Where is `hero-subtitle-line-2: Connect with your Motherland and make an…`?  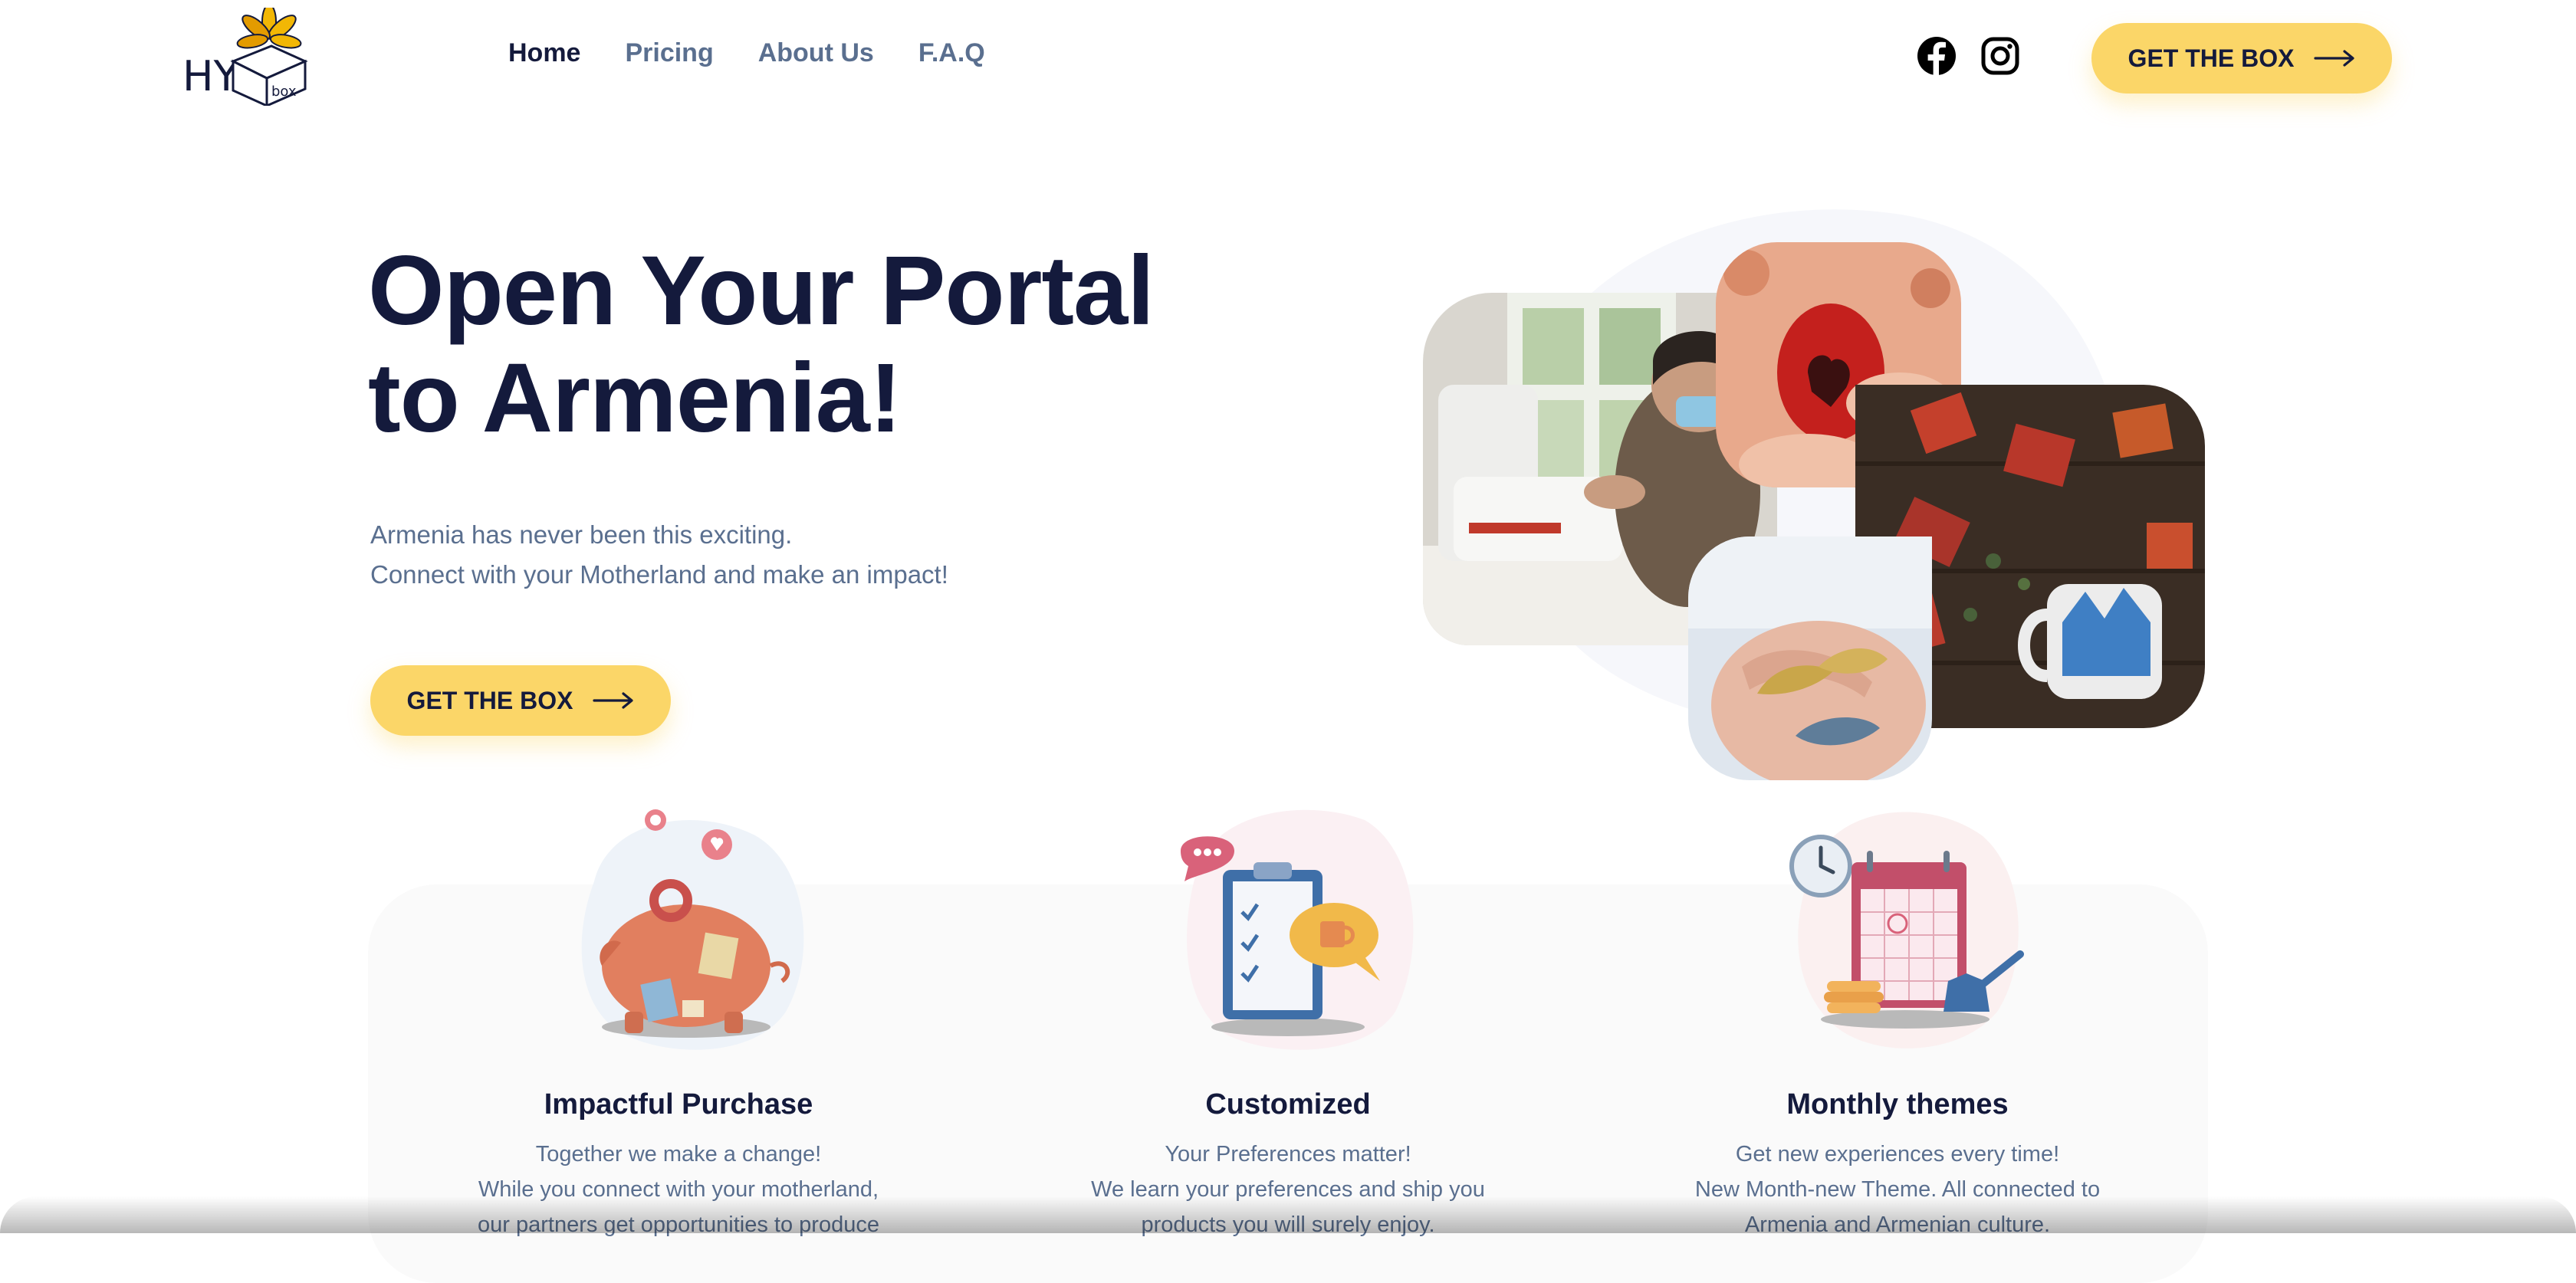 hero-subtitle-line-2: Connect with your Motherland and make an… is located at coordinates (659, 574).